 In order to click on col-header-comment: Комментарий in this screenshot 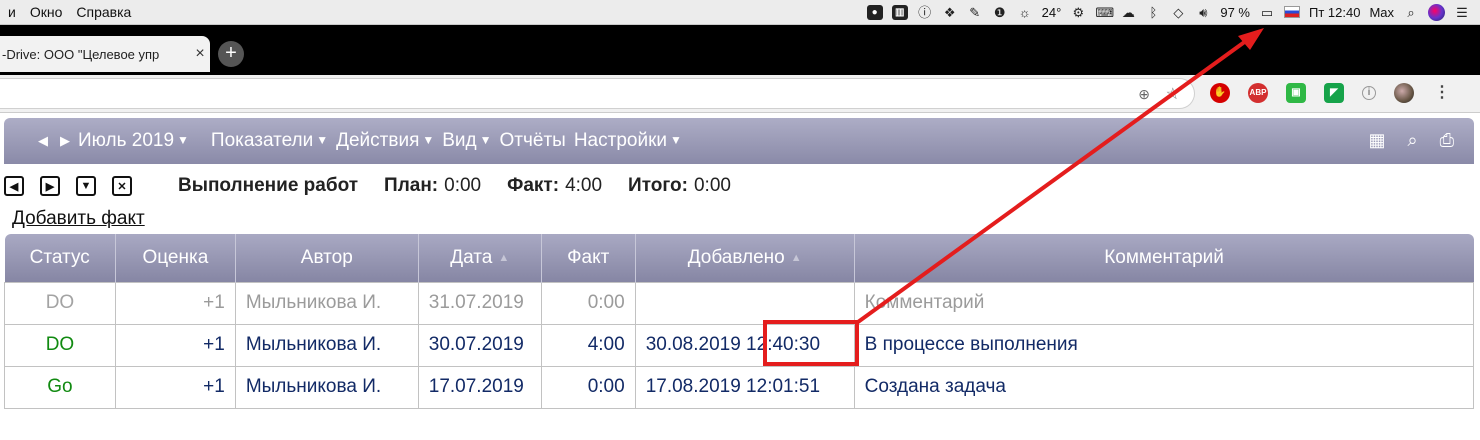, I will do `click(1164, 258)`.